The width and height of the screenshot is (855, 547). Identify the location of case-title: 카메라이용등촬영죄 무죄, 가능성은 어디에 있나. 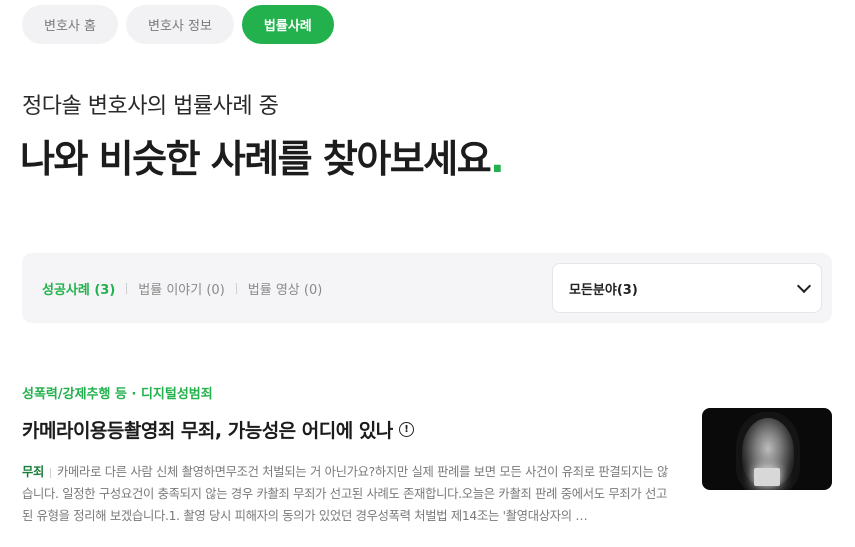
(207, 429).